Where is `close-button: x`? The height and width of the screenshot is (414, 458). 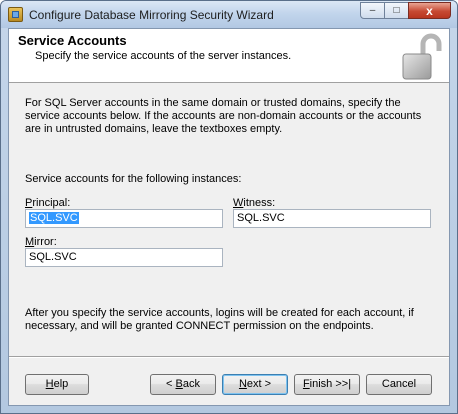
close-button: x is located at coordinates (429, 10).